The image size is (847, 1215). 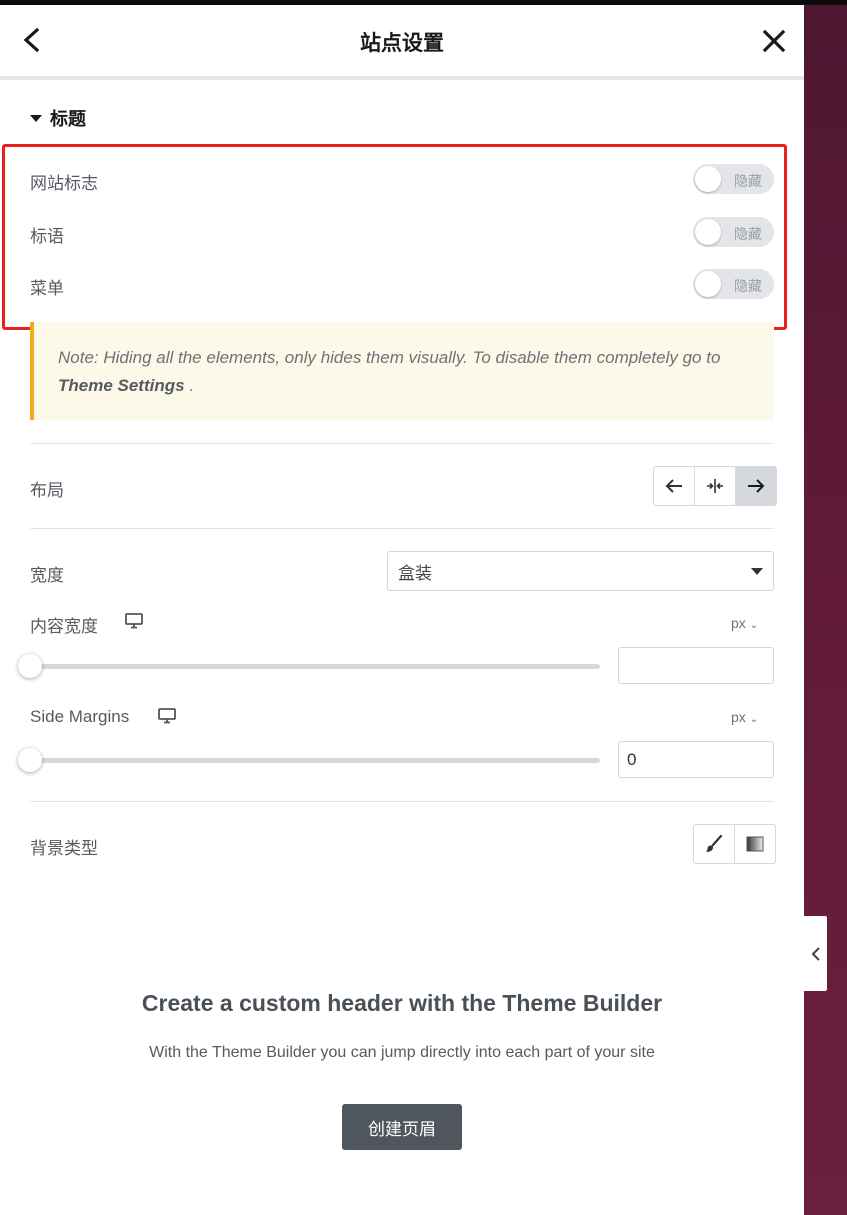 I want to click on layout-button-group, so click(x=715, y=486).